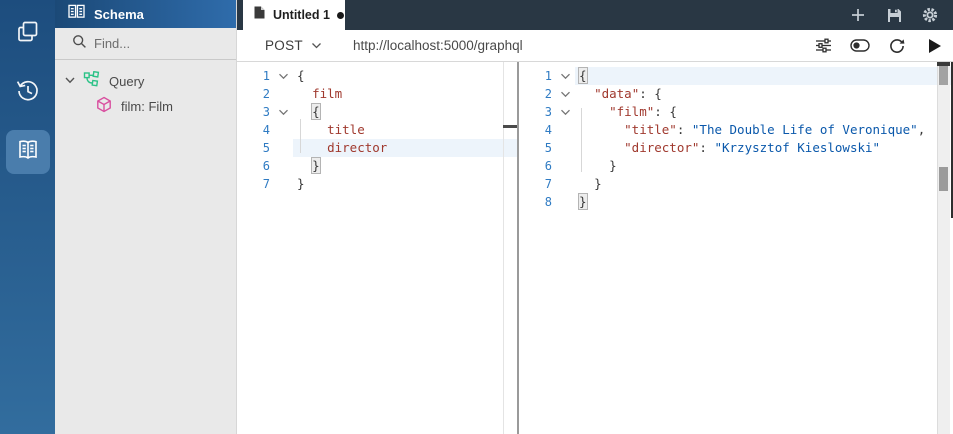  I want to click on toggle-variables-icon, so click(860, 46).